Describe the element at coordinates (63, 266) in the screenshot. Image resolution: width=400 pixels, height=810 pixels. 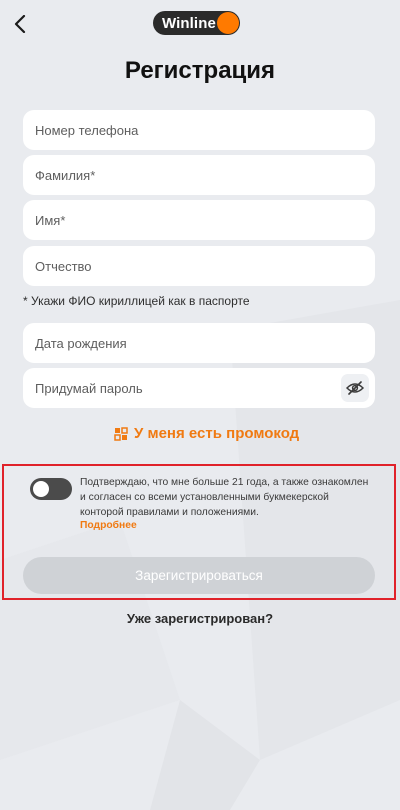
I see `patronymic-placeholder: Отчество` at that location.